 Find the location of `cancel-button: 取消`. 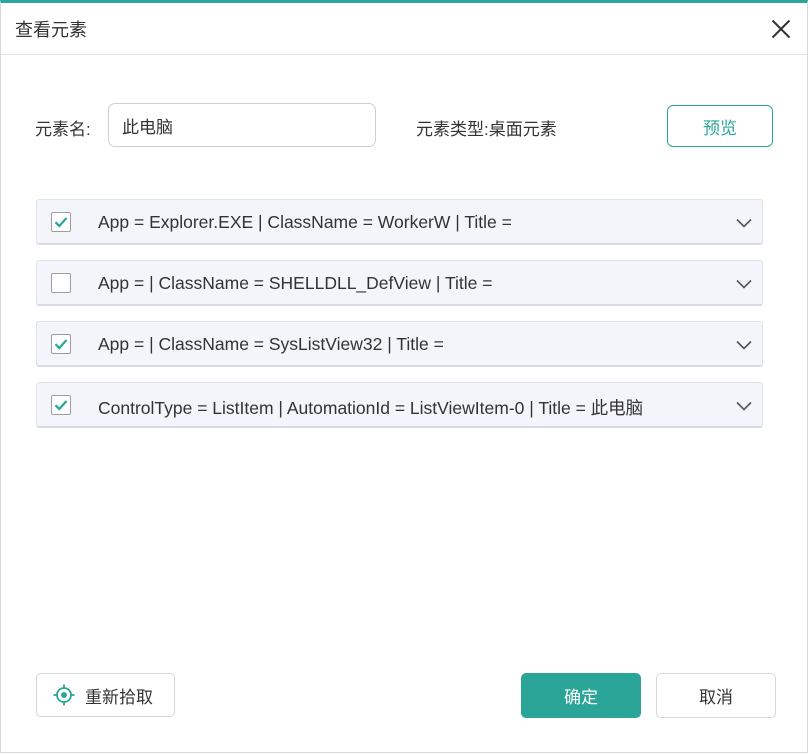

cancel-button: 取消 is located at coordinates (716, 695).